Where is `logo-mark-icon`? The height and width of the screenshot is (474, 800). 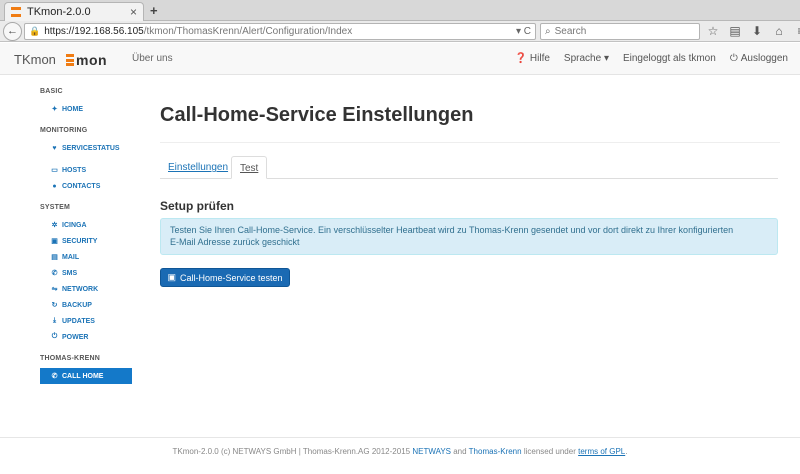 logo-mark-icon is located at coordinates (70, 60).